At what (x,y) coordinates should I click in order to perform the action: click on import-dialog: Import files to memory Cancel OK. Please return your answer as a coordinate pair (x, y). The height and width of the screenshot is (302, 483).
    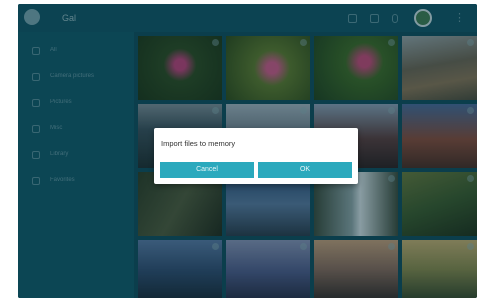
    Looking at the image, I should click on (256, 156).